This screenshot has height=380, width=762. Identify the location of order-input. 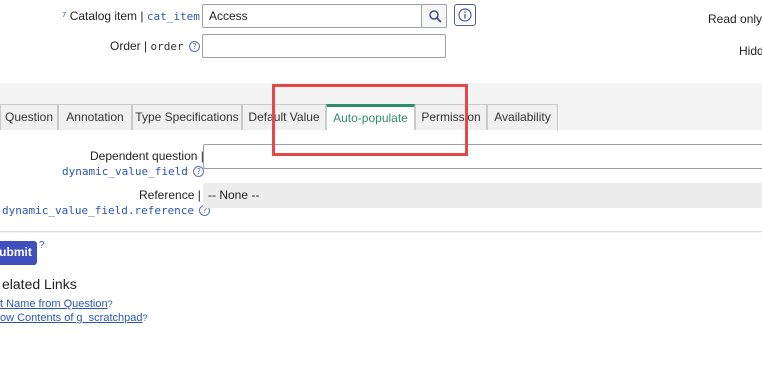
(324, 46).